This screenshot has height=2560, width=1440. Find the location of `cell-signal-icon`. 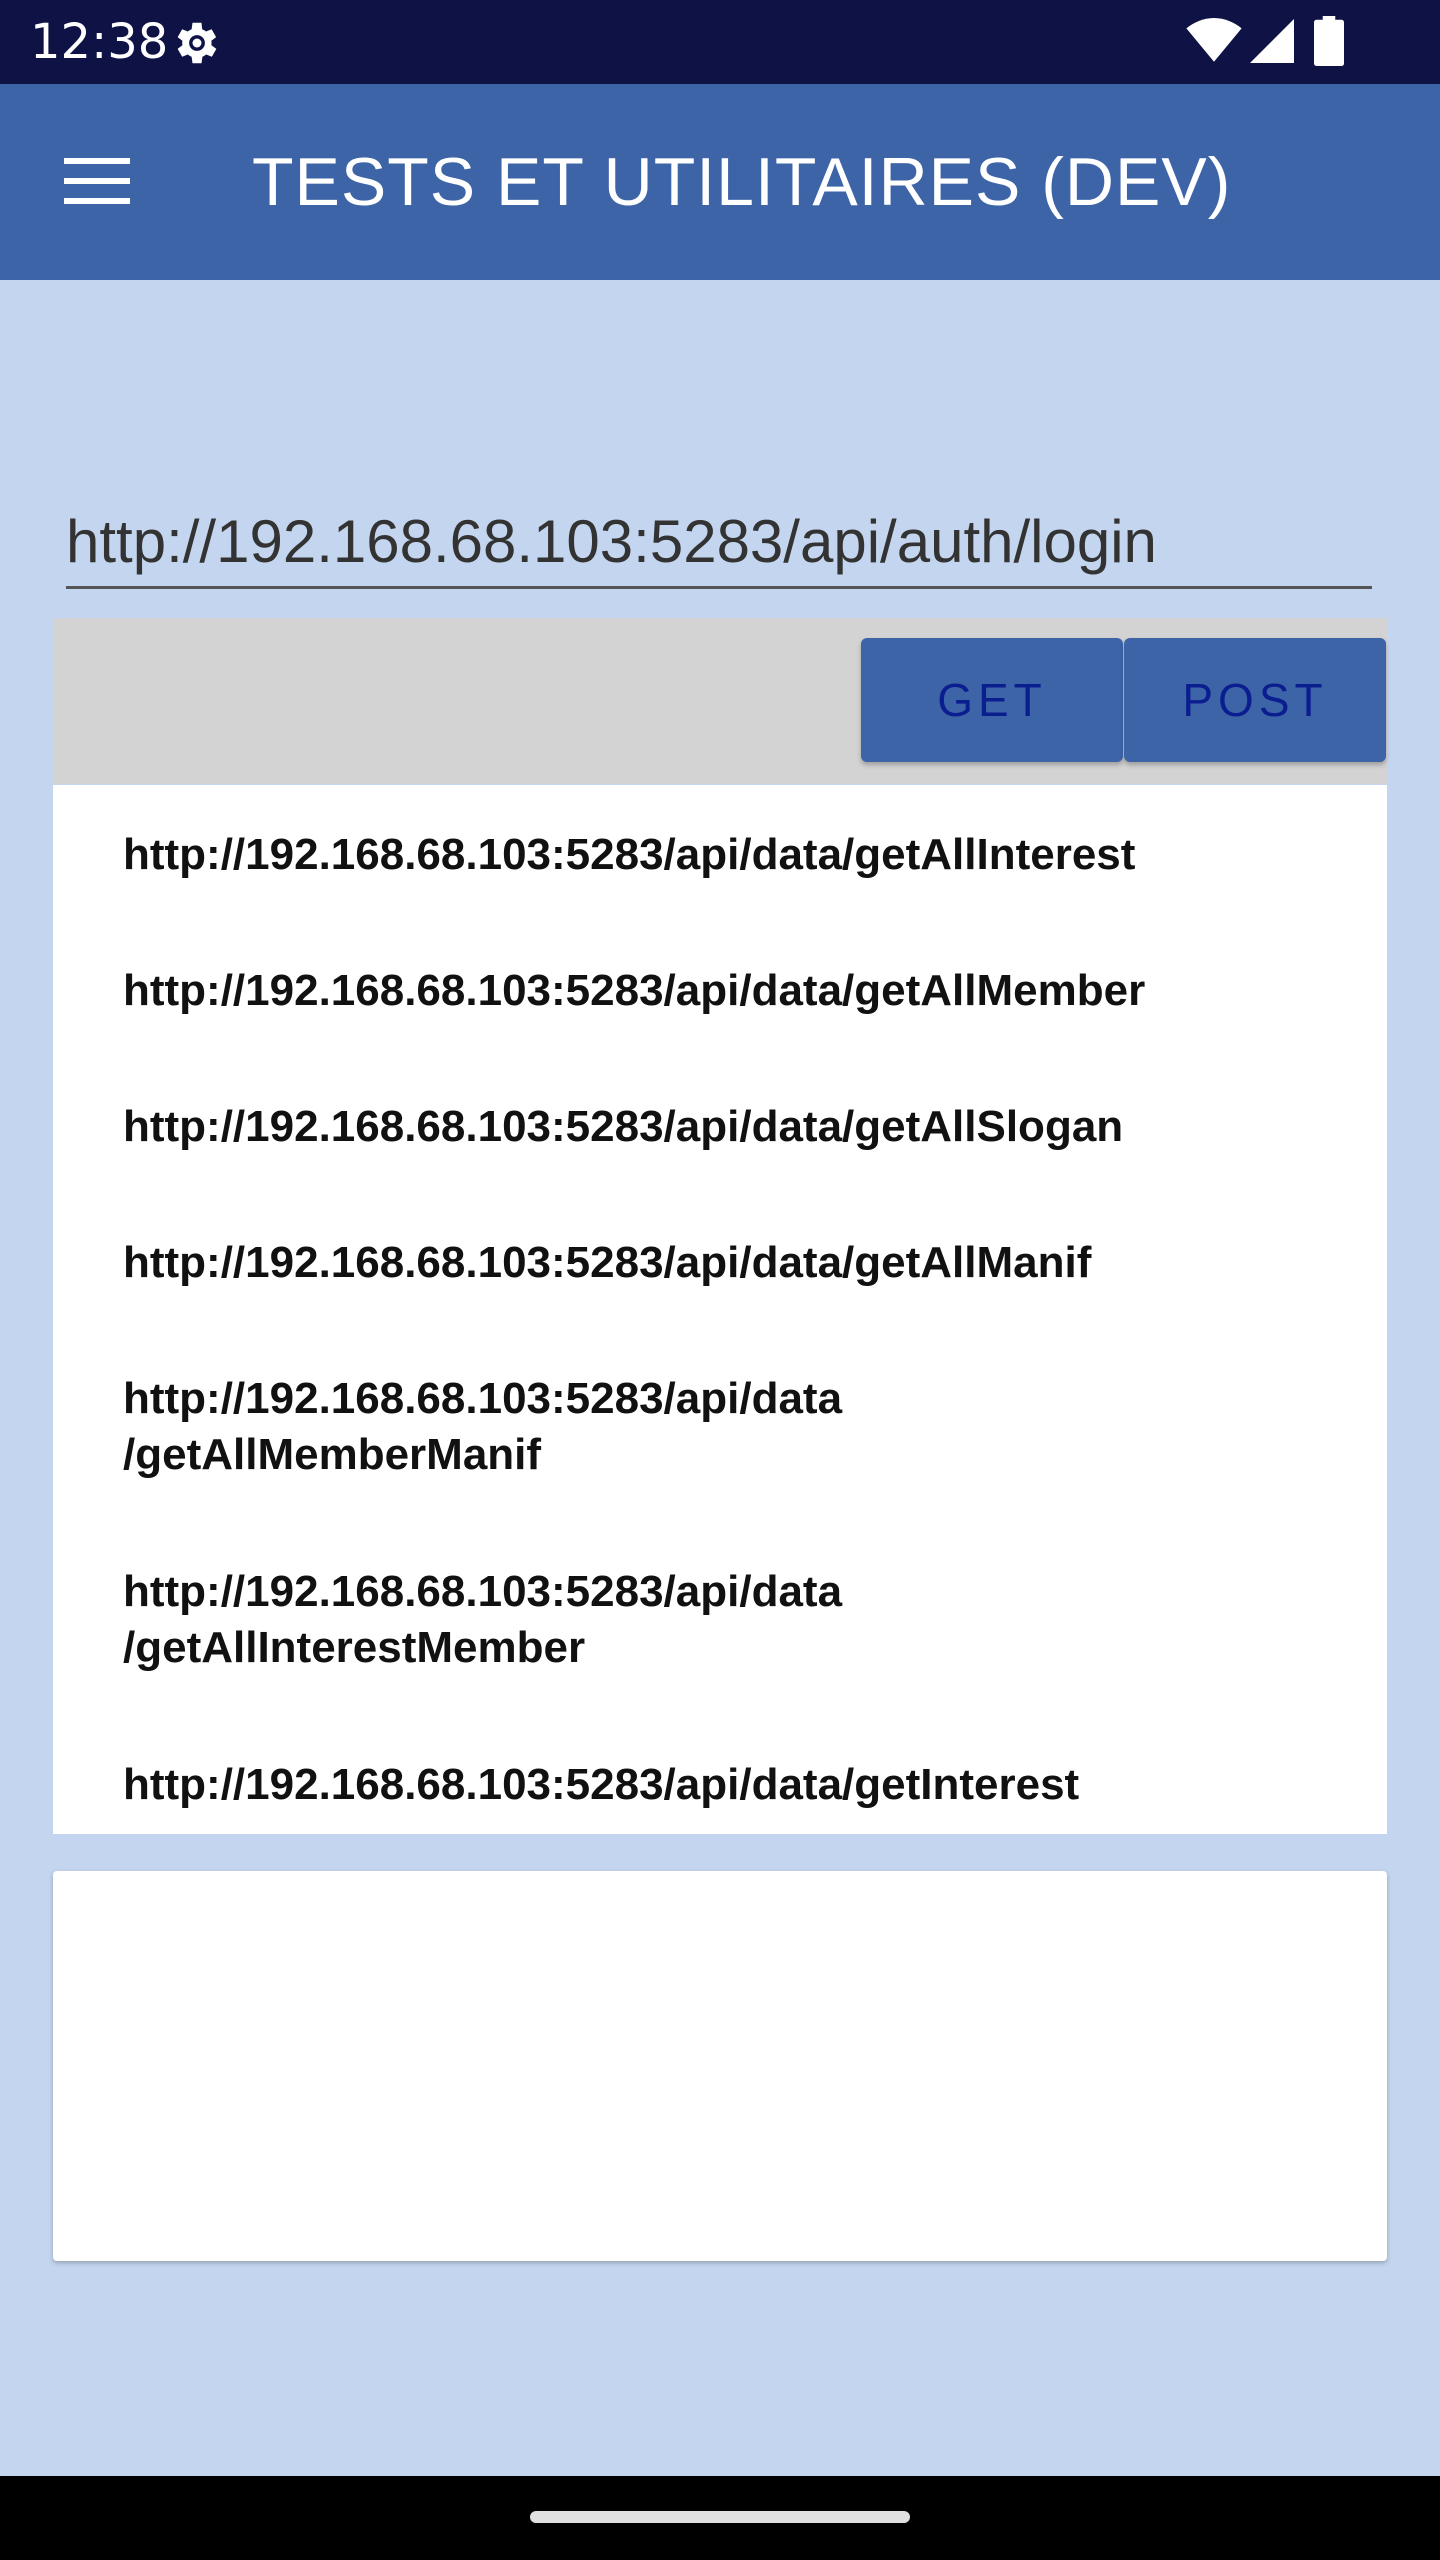

cell-signal-icon is located at coordinates (1272, 41).